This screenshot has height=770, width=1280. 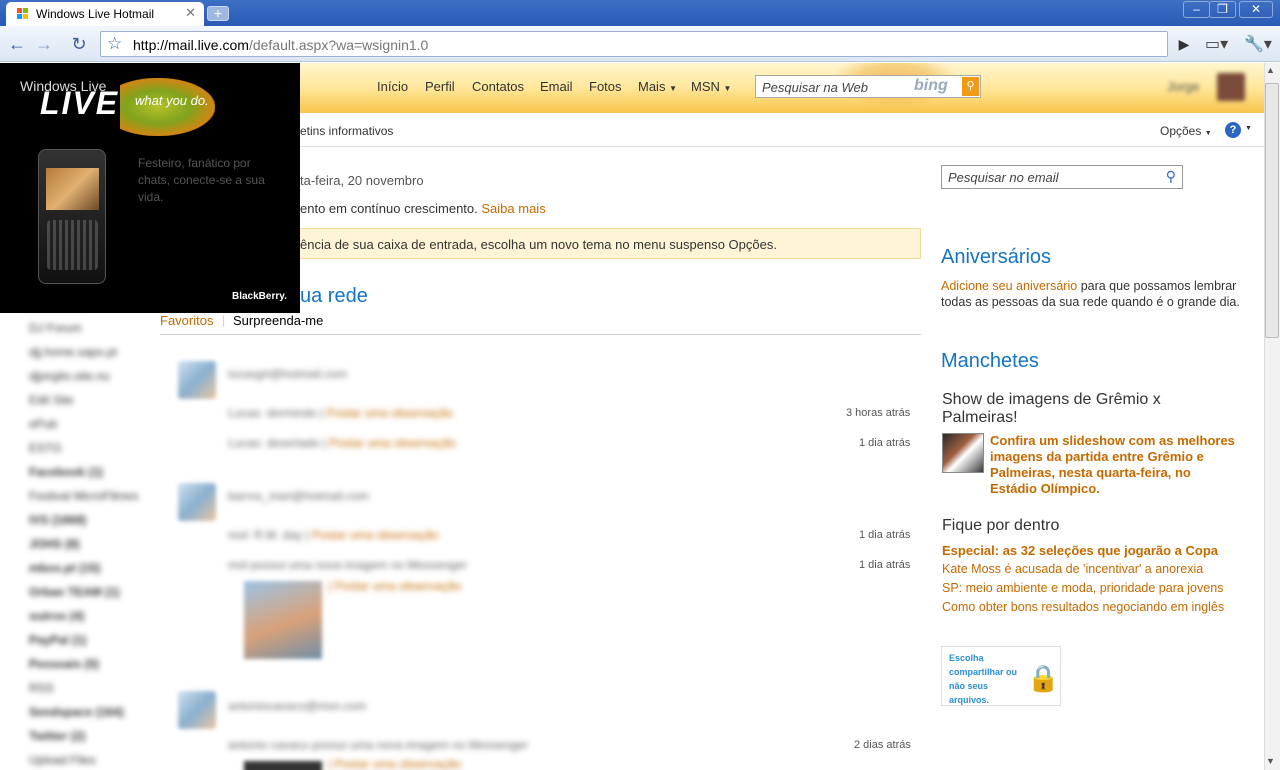 I want to click on folder-item: Festival MicroFilmes, so click(x=83, y=496).